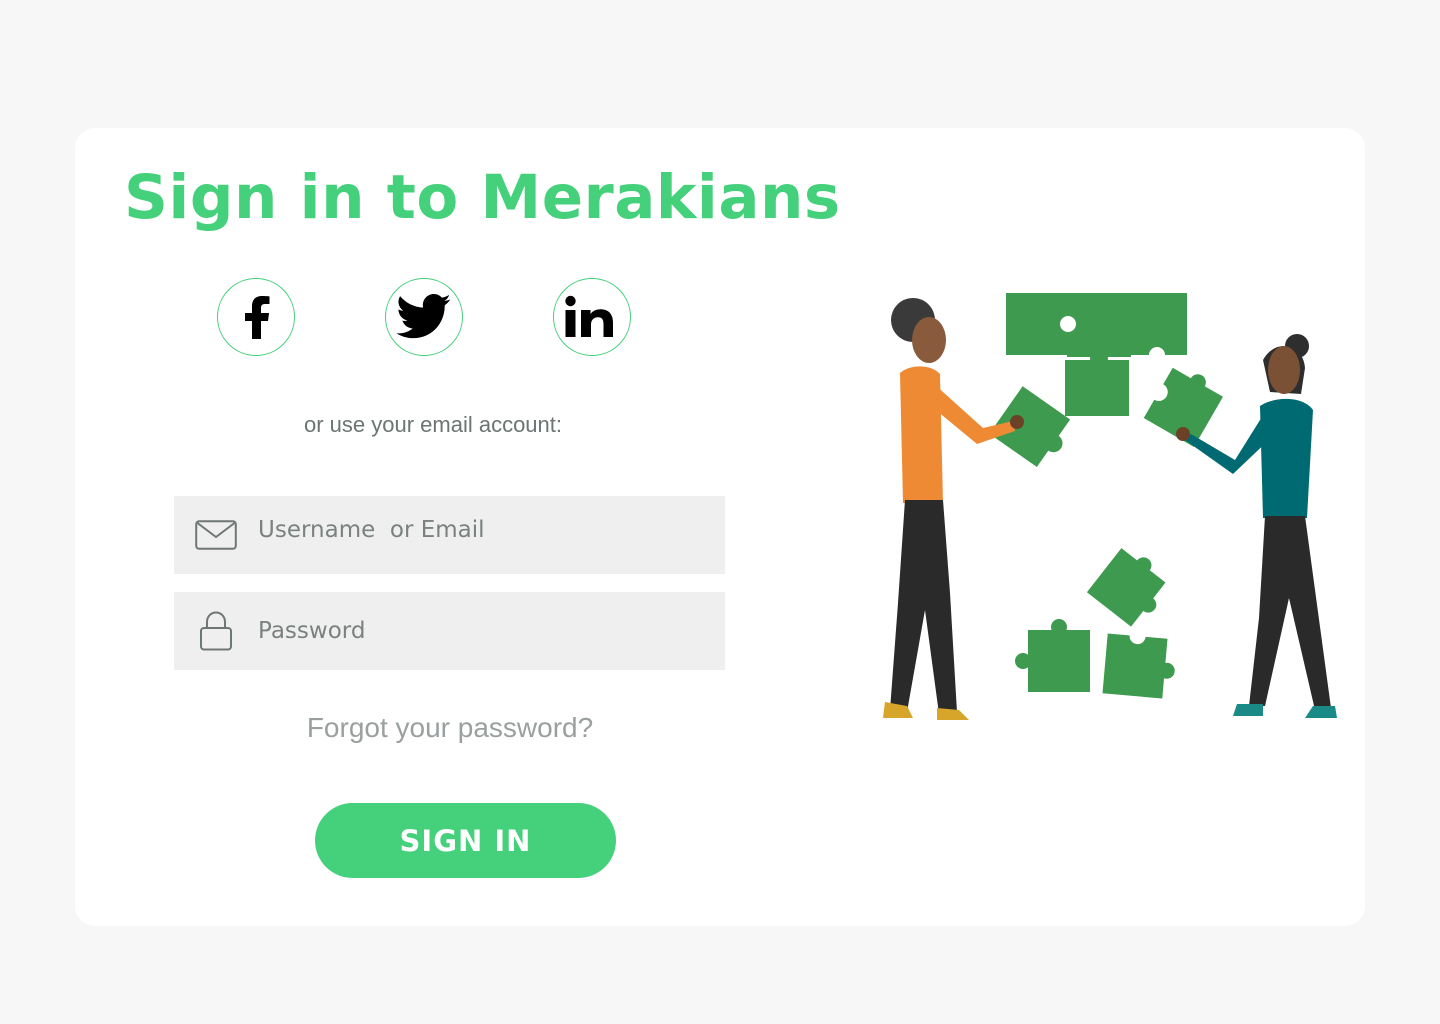 The width and height of the screenshot is (1440, 1024). Describe the element at coordinates (482, 197) in the screenshot. I see `page-title: Sign in to Merakians` at that location.